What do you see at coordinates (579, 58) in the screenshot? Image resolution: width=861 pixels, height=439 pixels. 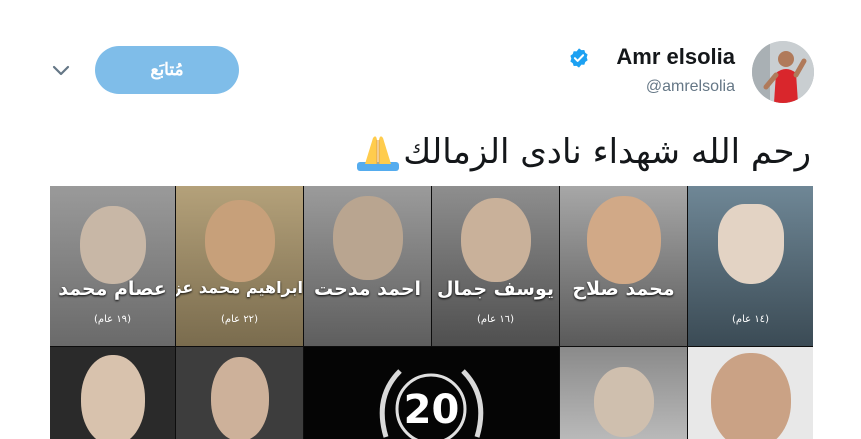 I see `verified-badge-icon` at bounding box center [579, 58].